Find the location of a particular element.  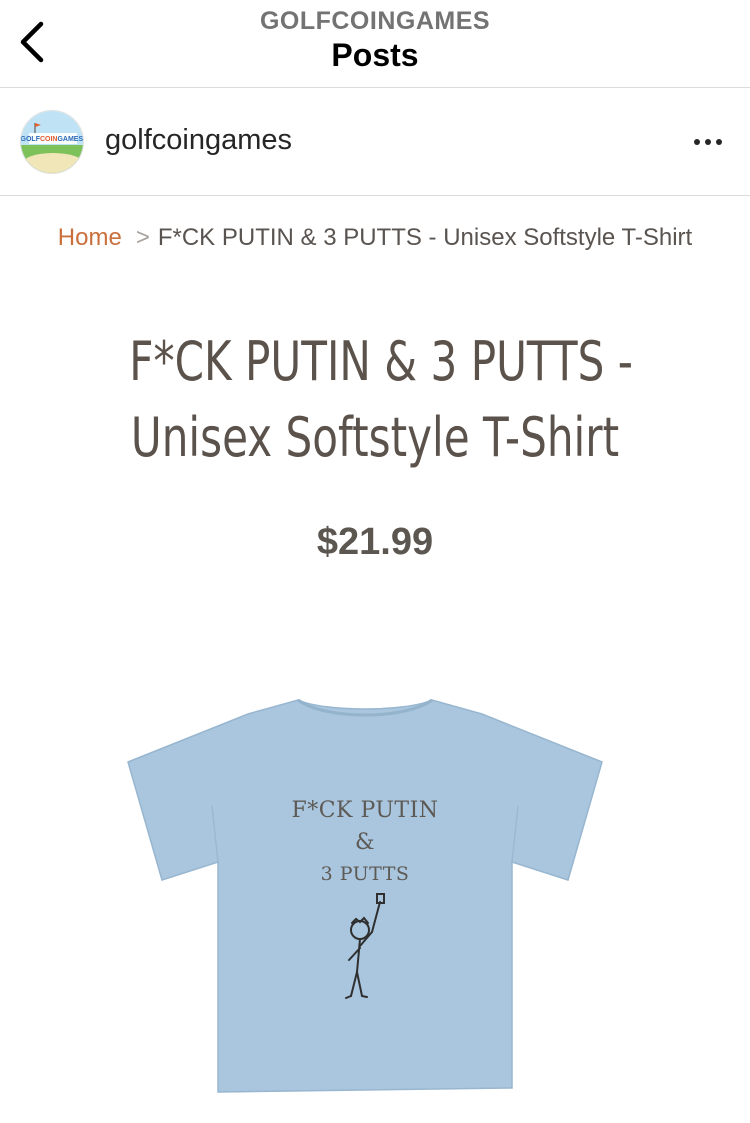

nav-titles: GOLFCOINGAMES Posts is located at coordinates (375, 40).